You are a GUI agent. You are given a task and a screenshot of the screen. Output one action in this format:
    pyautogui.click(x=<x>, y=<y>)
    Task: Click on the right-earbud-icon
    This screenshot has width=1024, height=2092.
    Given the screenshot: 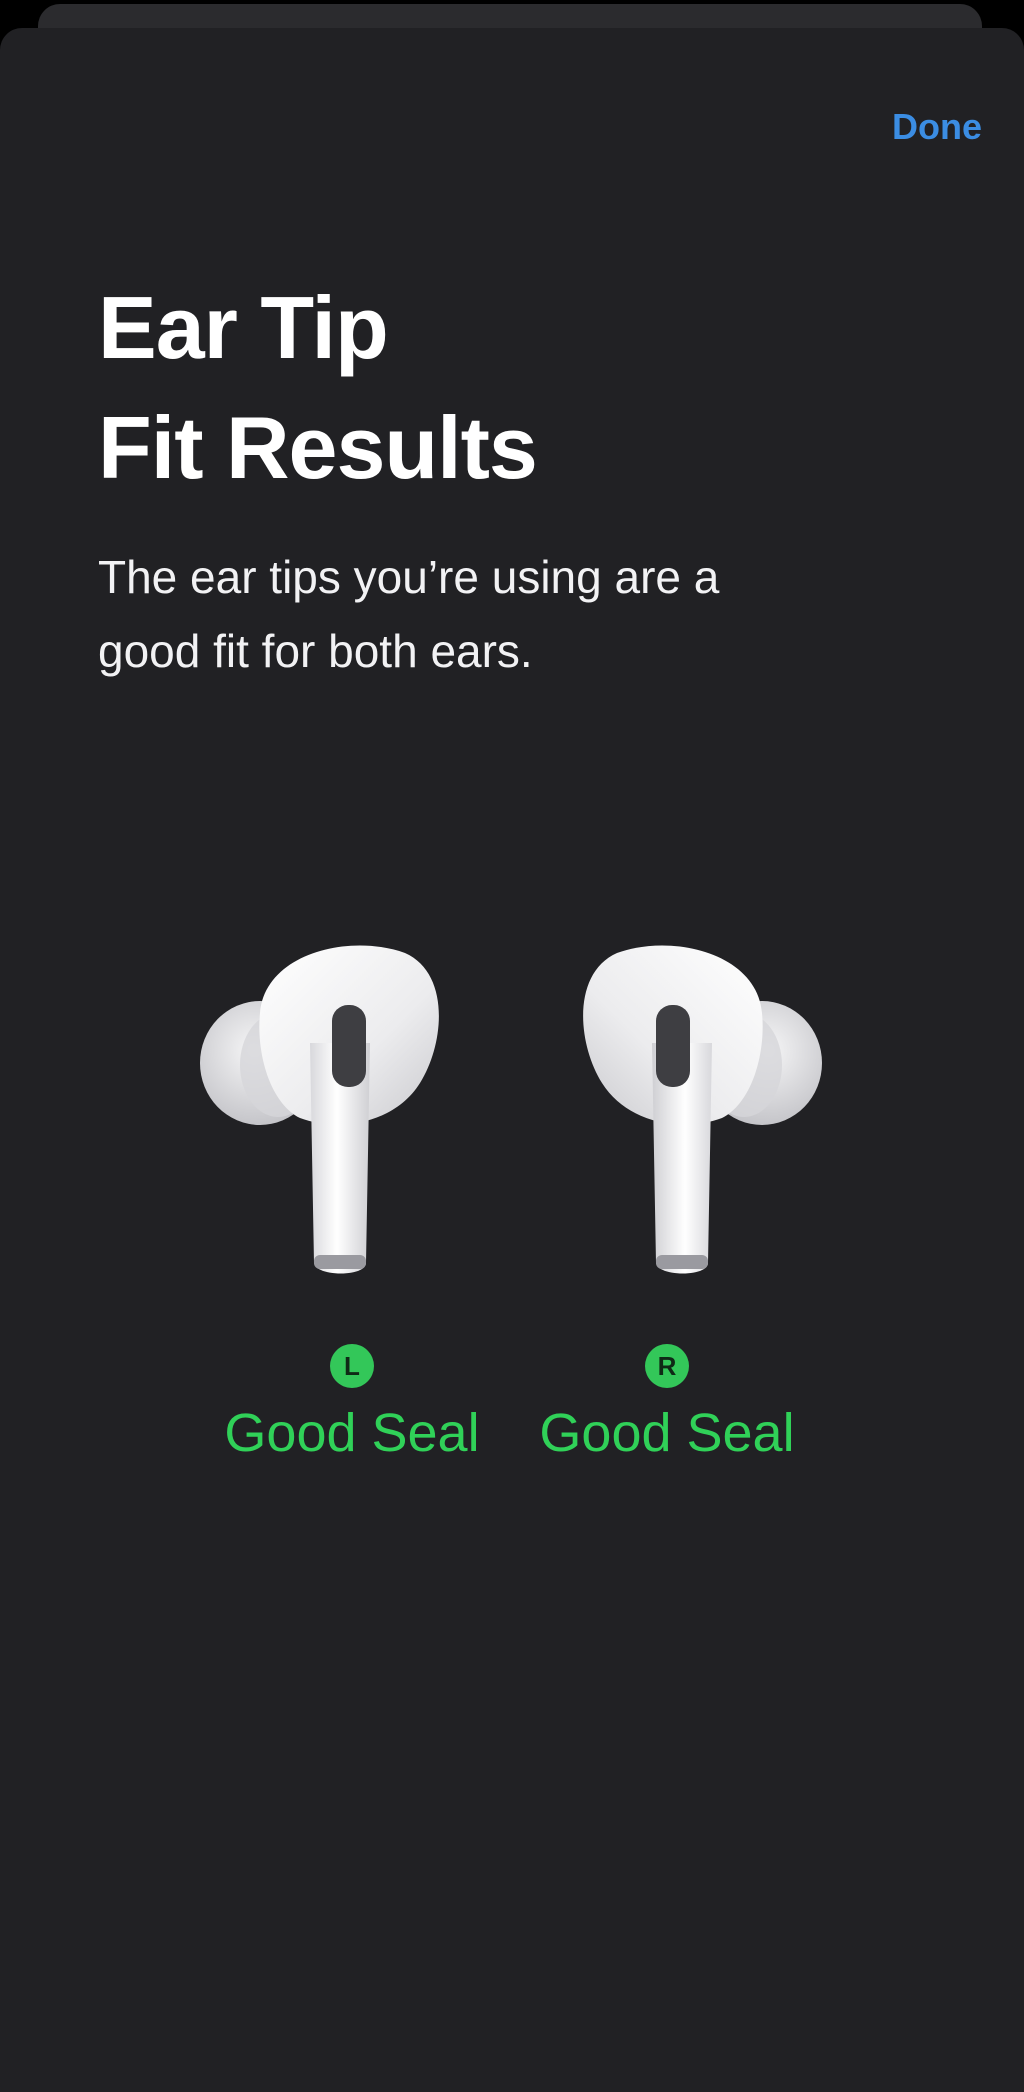 What is the action you would take?
    pyautogui.click(x=702, y=1109)
    